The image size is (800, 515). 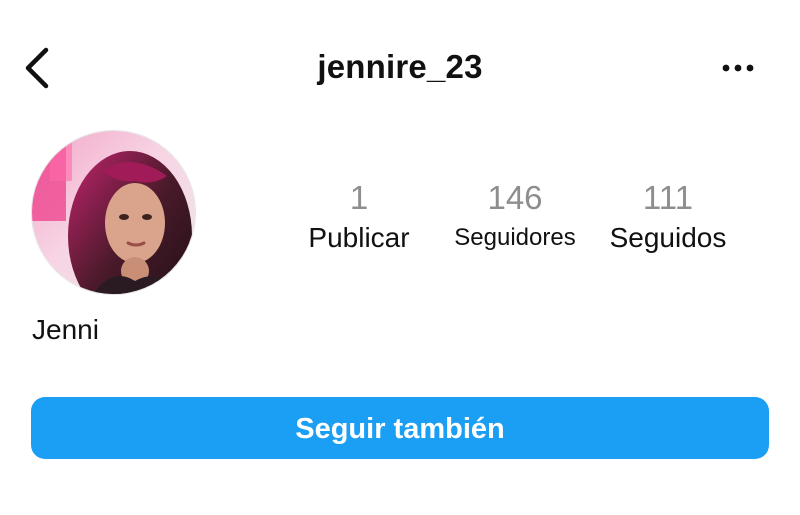 What do you see at coordinates (65, 329) in the screenshot?
I see `display-name: Jenni` at bounding box center [65, 329].